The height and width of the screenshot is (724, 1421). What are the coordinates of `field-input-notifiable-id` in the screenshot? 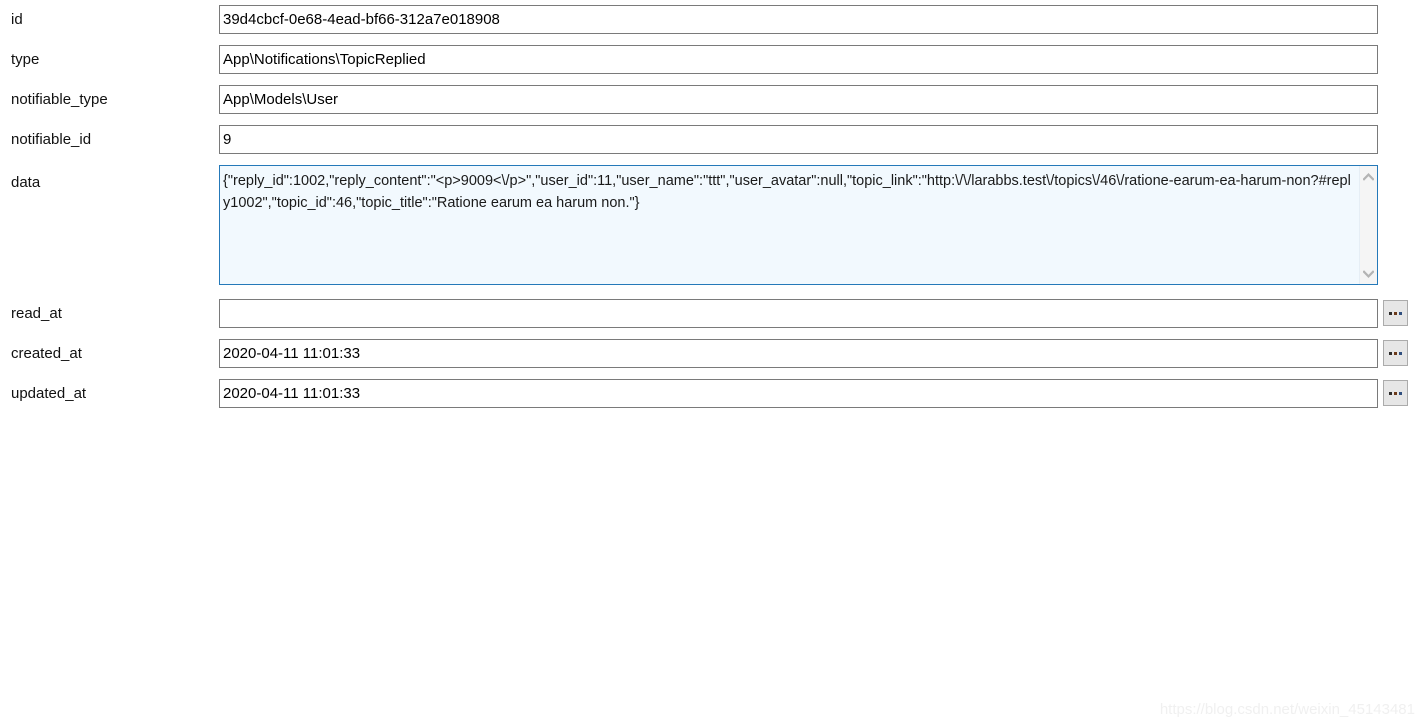 It's located at (798, 139).